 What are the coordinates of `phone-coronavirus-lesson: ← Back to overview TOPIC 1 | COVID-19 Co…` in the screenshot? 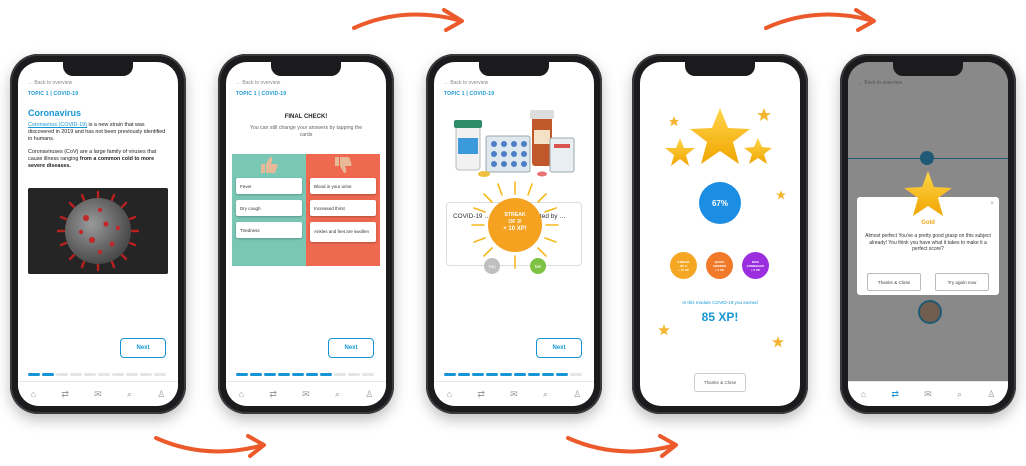 It's located at (98, 234).